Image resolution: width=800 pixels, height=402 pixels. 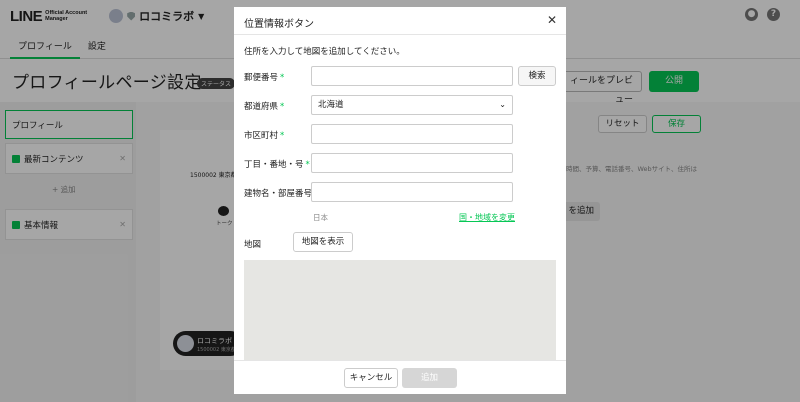 I want to click on prefecture-label: 都道府県 *, so click(x=264, y=106).